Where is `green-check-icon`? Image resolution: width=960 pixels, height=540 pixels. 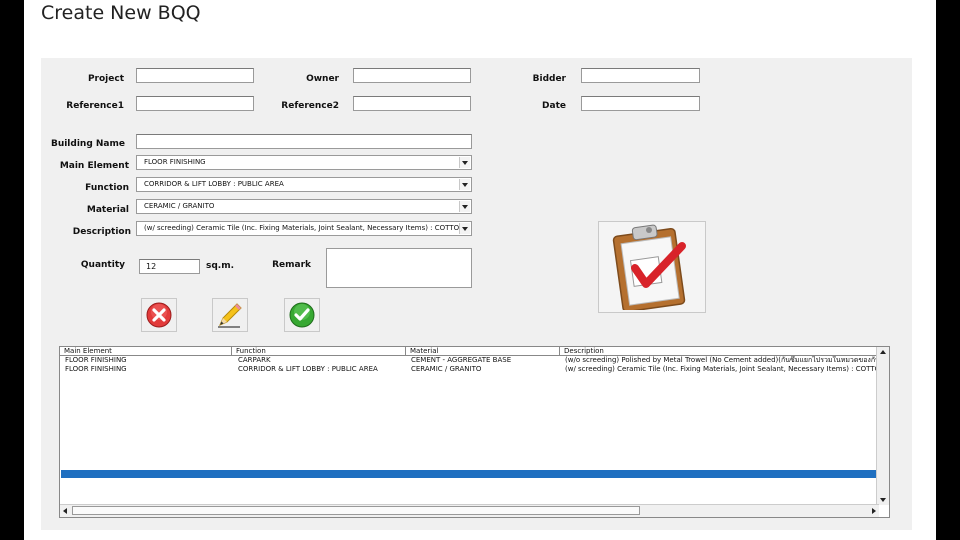 green-check-icon is located at coordinates (302, 315).